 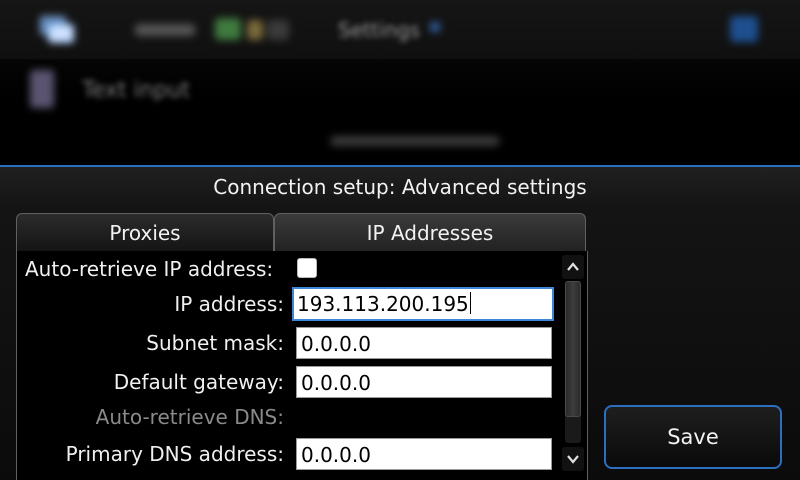 What do you see at coordinates (744, 29) in the screenshot?
I see `close-icon` at bounding box center [744, 29].